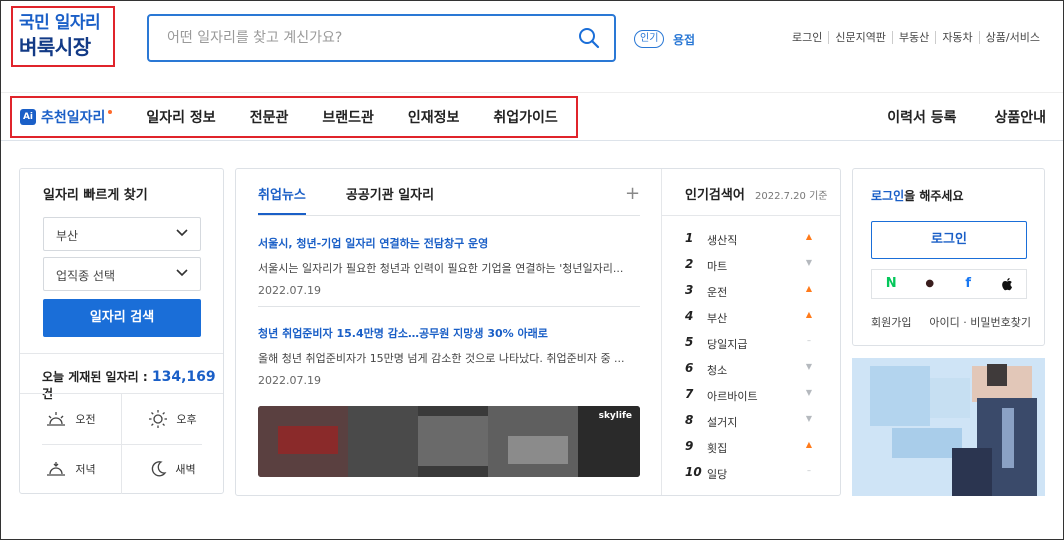 The width and height of the screenshot is (1064, 540). Describe the element at coordinates (968, 284) in the screenshot. I see `facebook-login-icon: f` at that location.